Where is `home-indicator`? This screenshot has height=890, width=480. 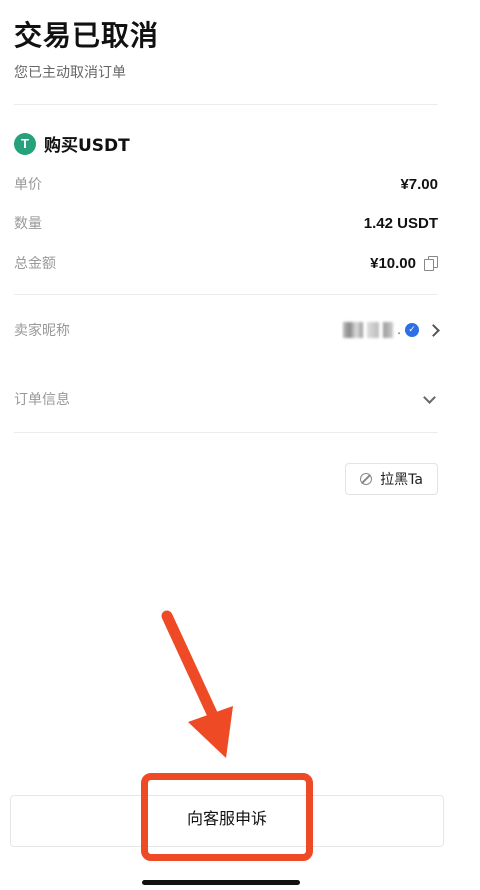
home-indicator is located at coordinates (221, 882).